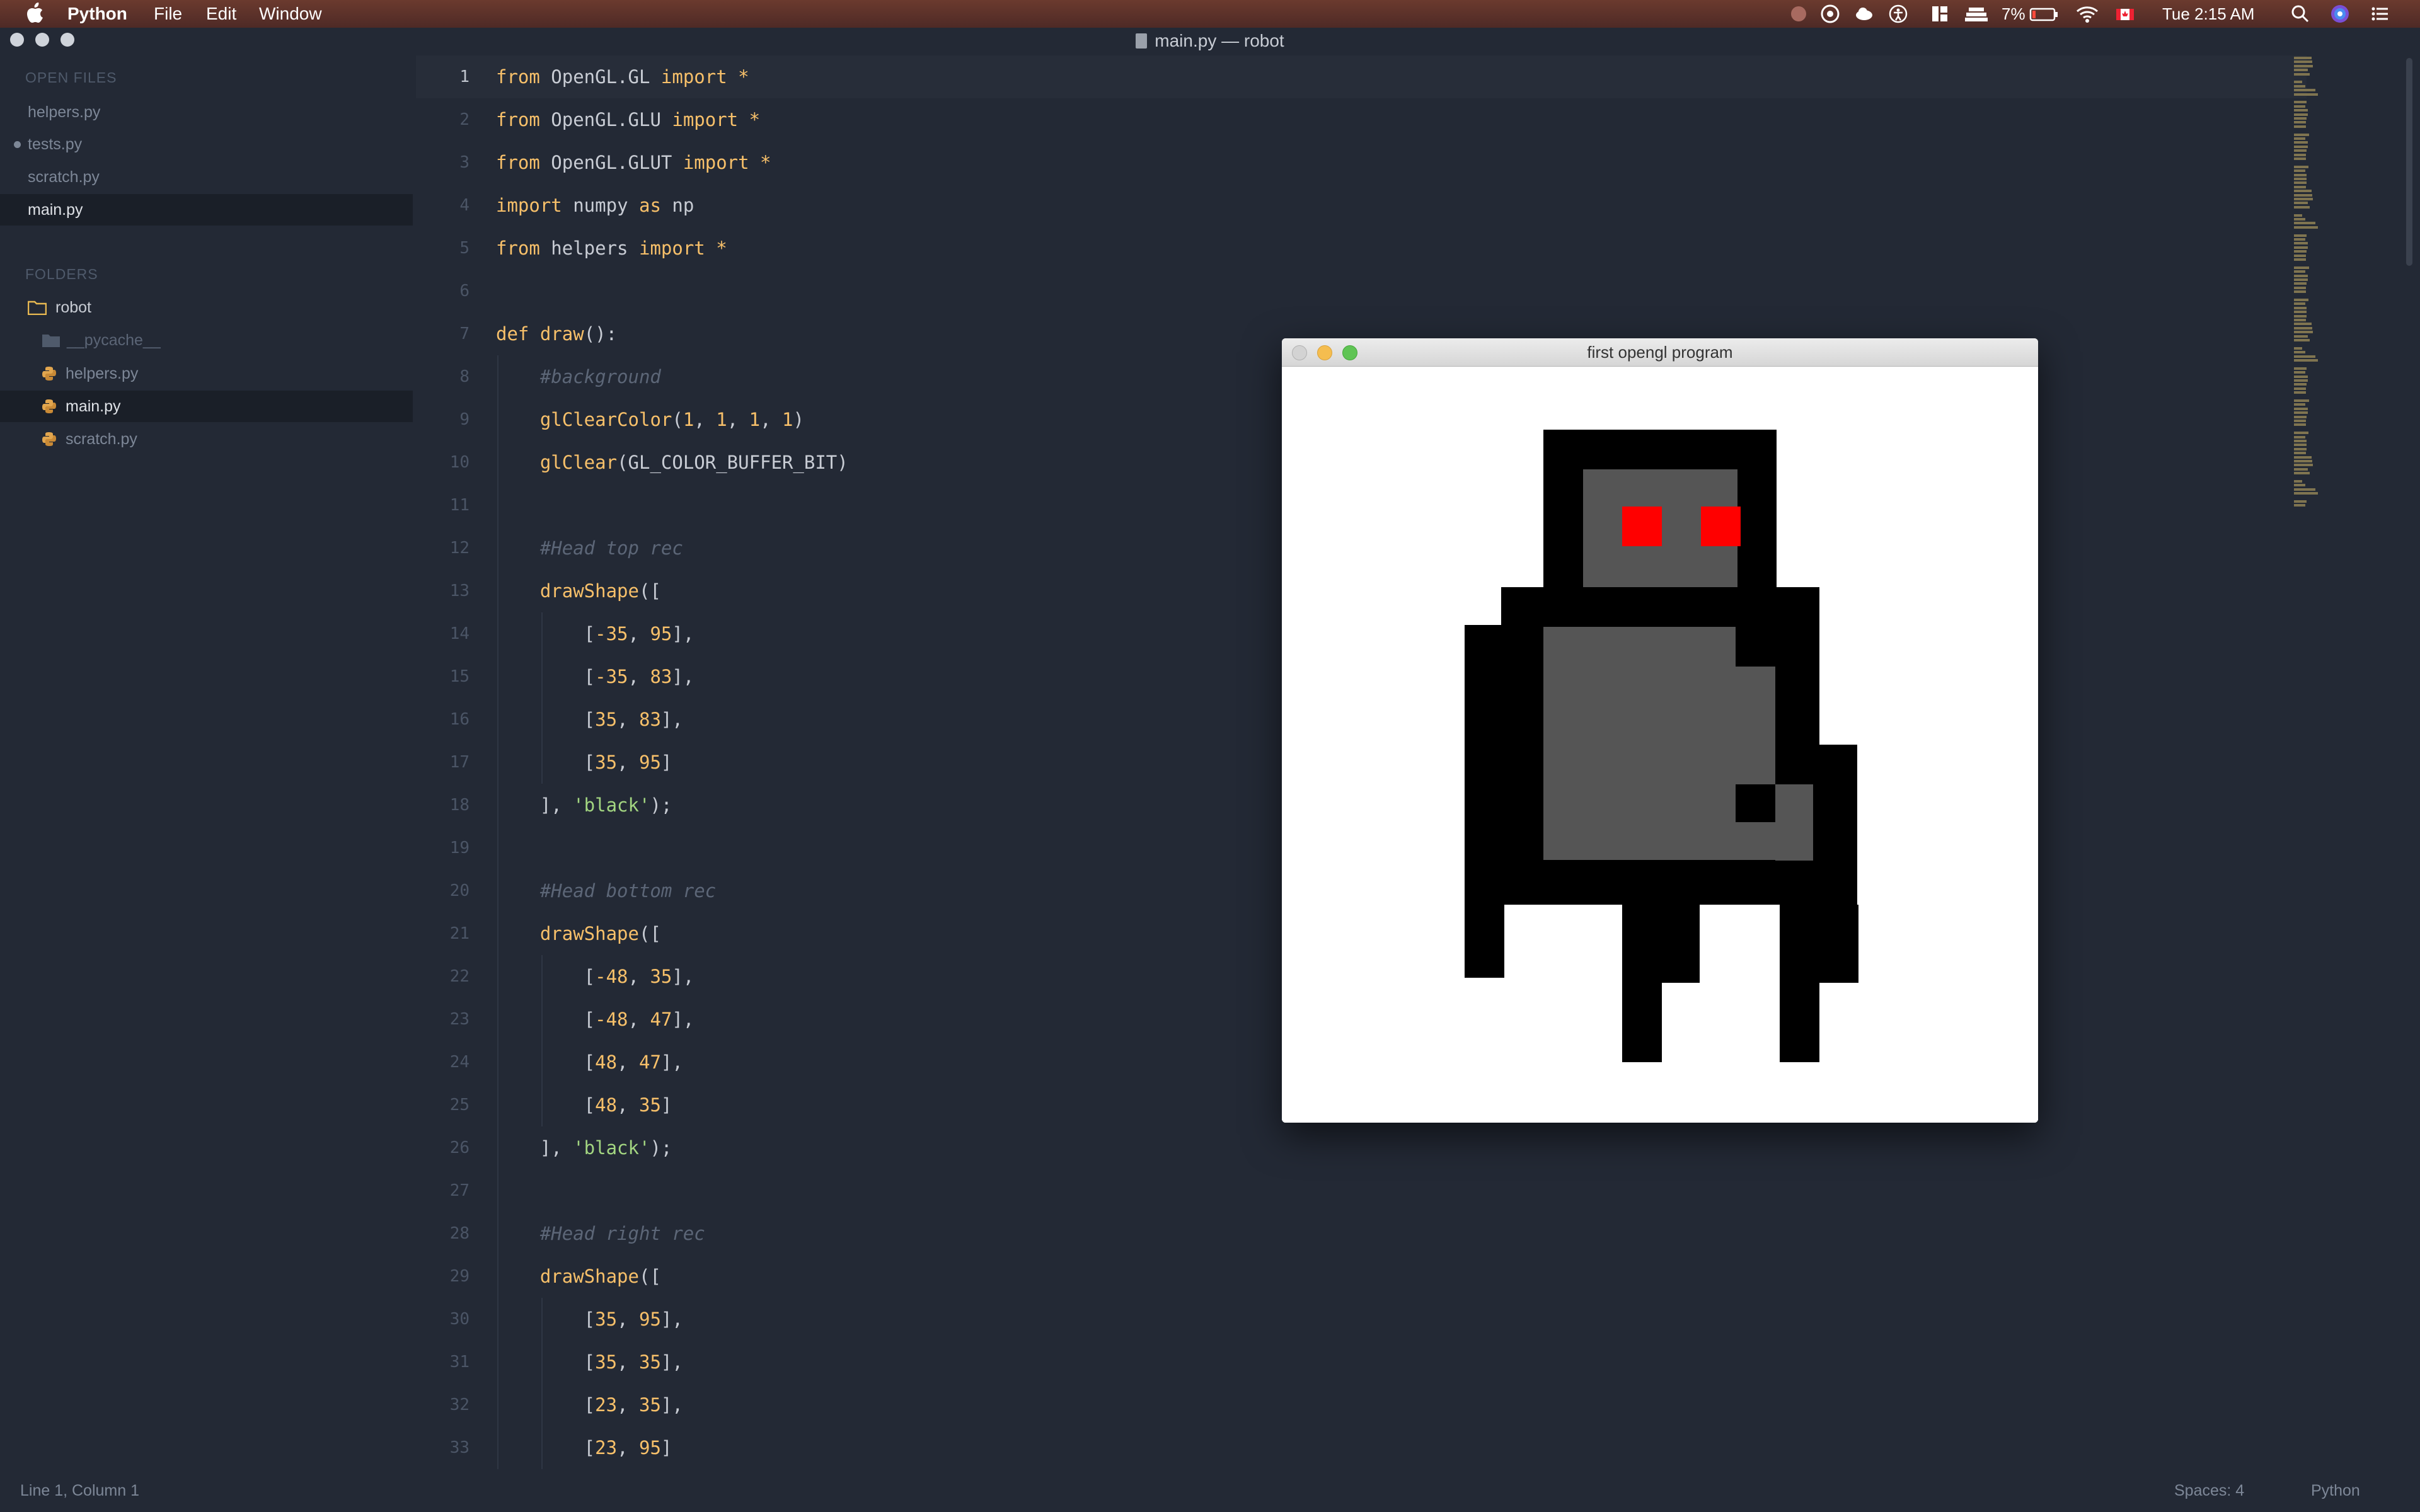  Describe the element at coordinates (206, 307) in the screenshot. I see `folder-robot: robot` at that location.